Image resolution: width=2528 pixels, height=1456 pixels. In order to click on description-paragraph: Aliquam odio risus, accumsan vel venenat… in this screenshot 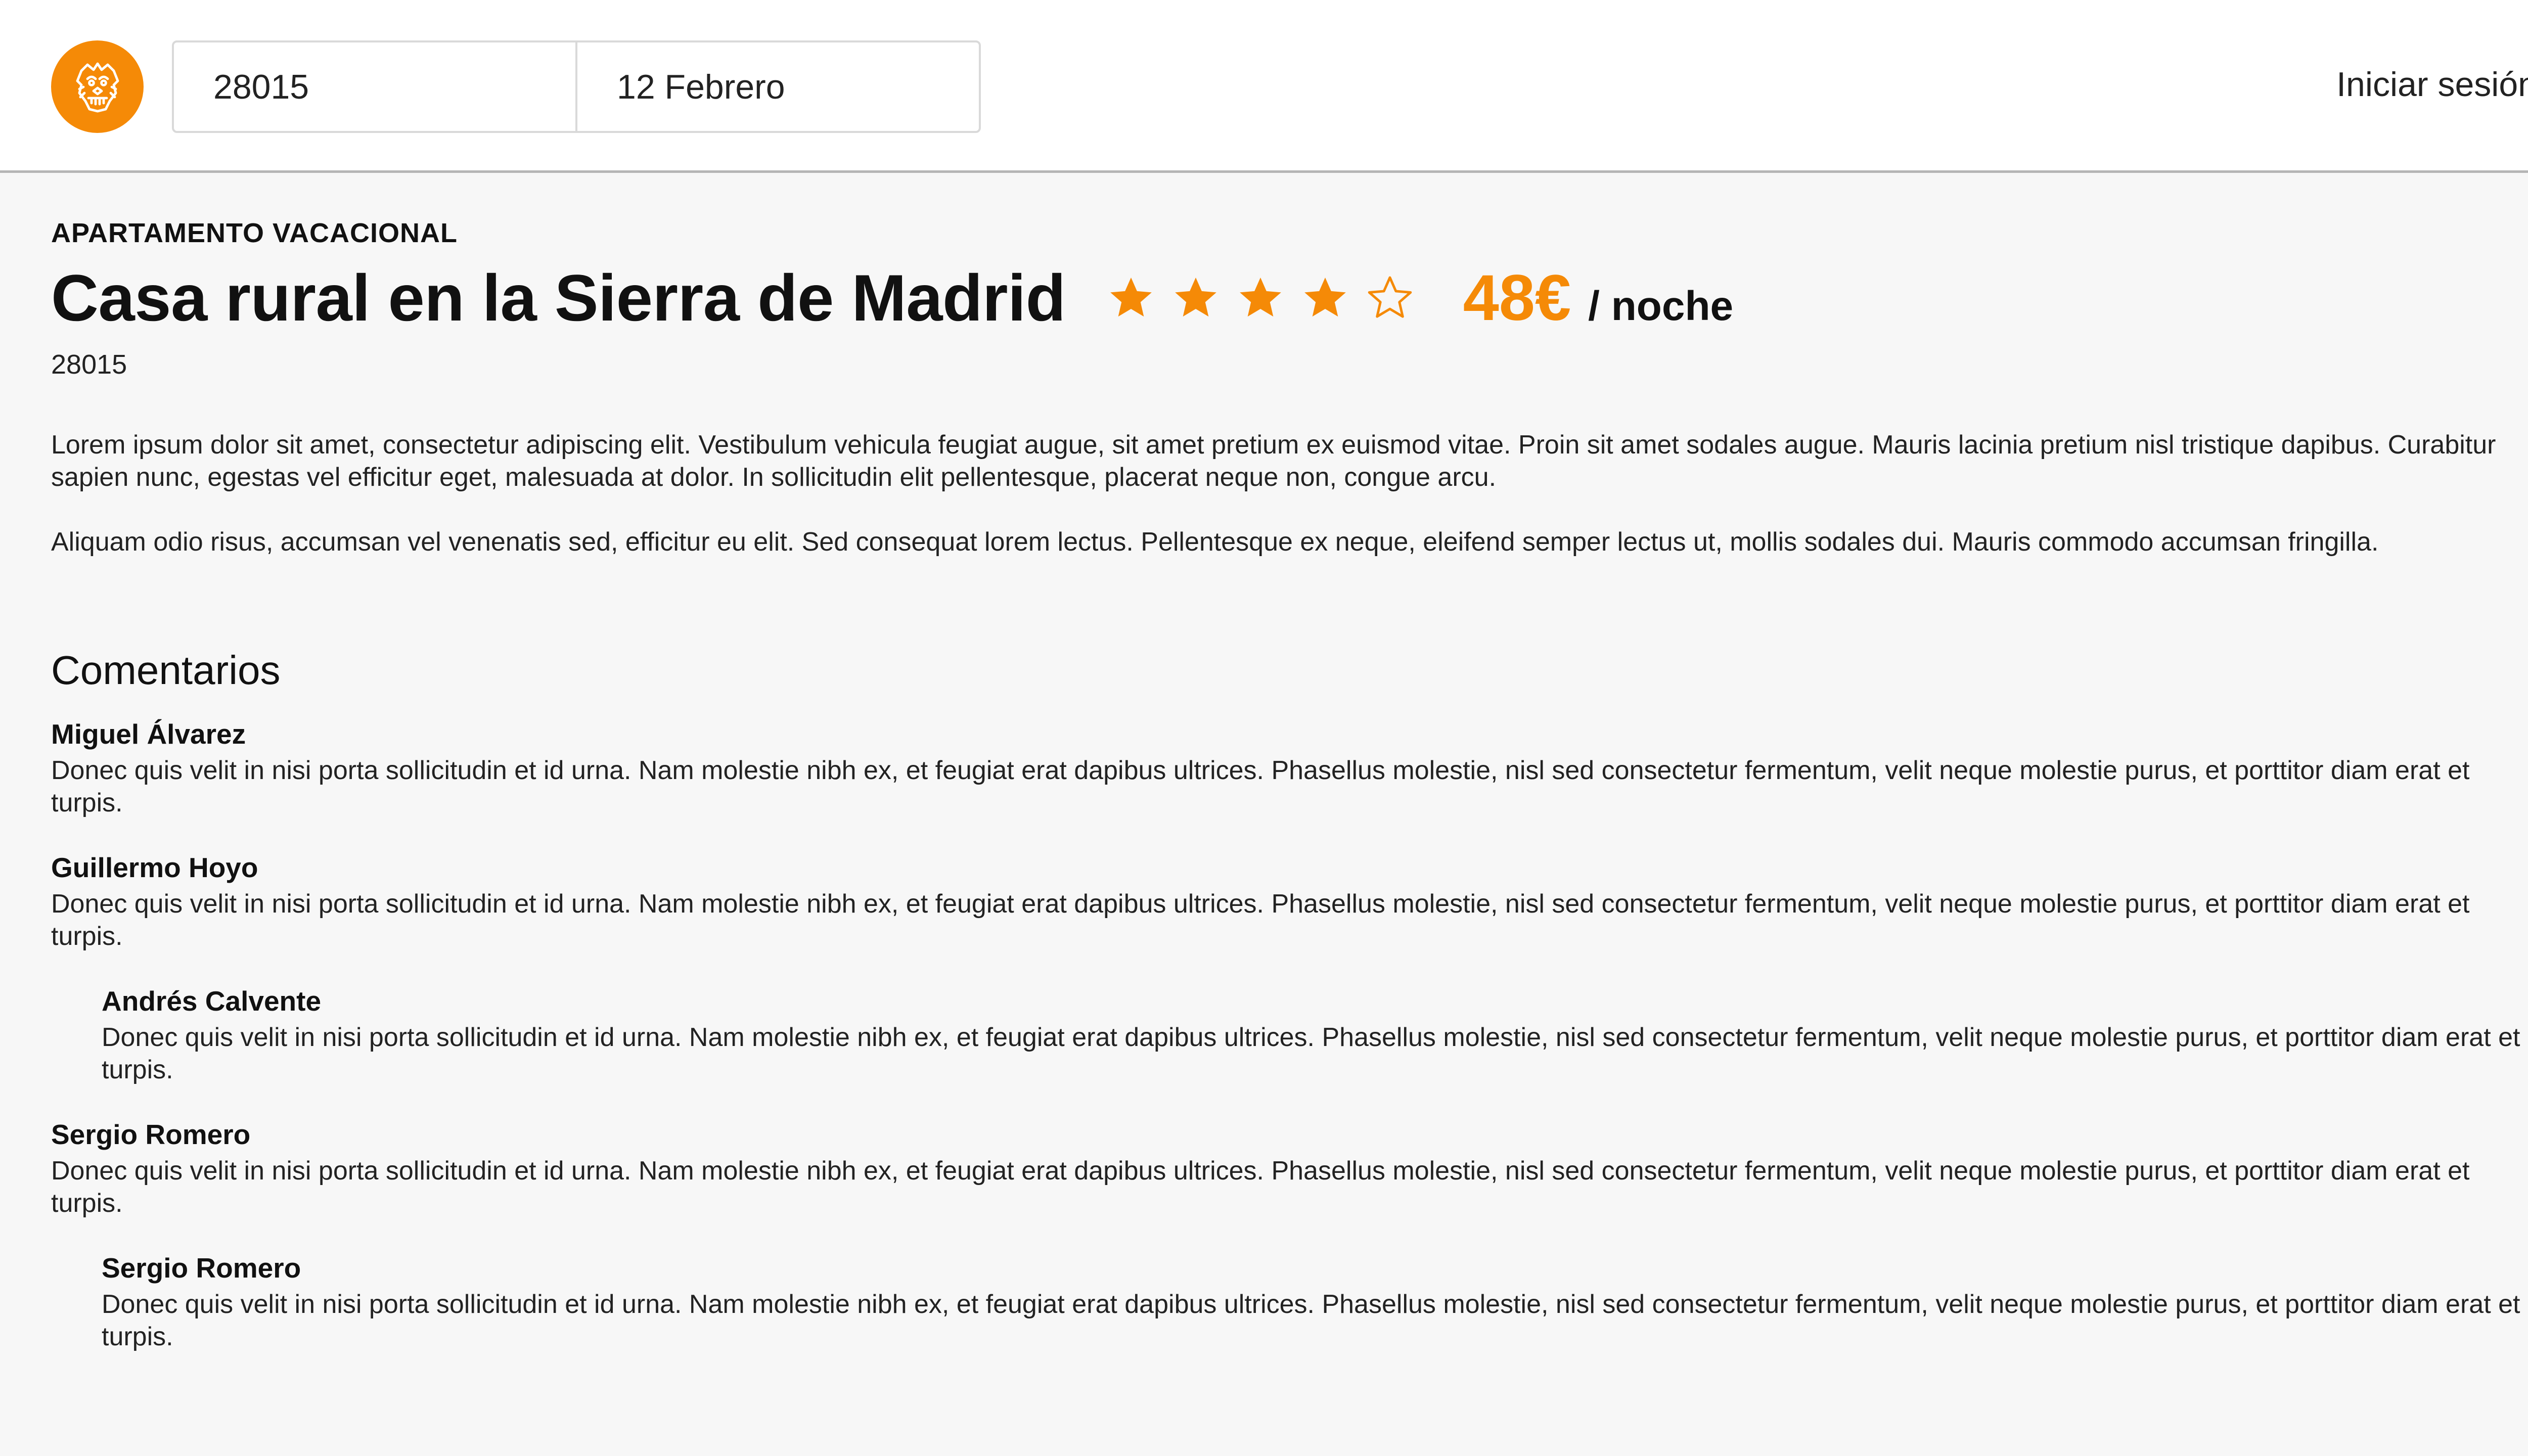, I will do `click(1215, 542)`.